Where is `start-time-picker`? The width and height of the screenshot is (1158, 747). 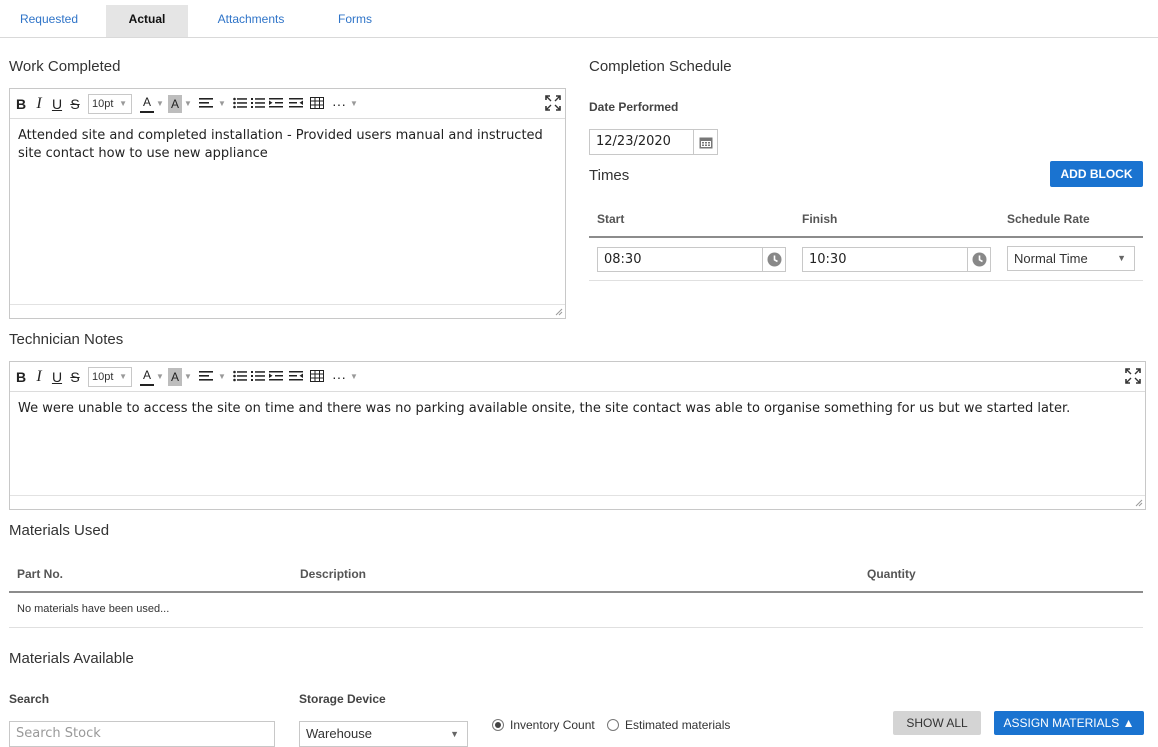
start-time-picker is located at coordinates (774, 259).